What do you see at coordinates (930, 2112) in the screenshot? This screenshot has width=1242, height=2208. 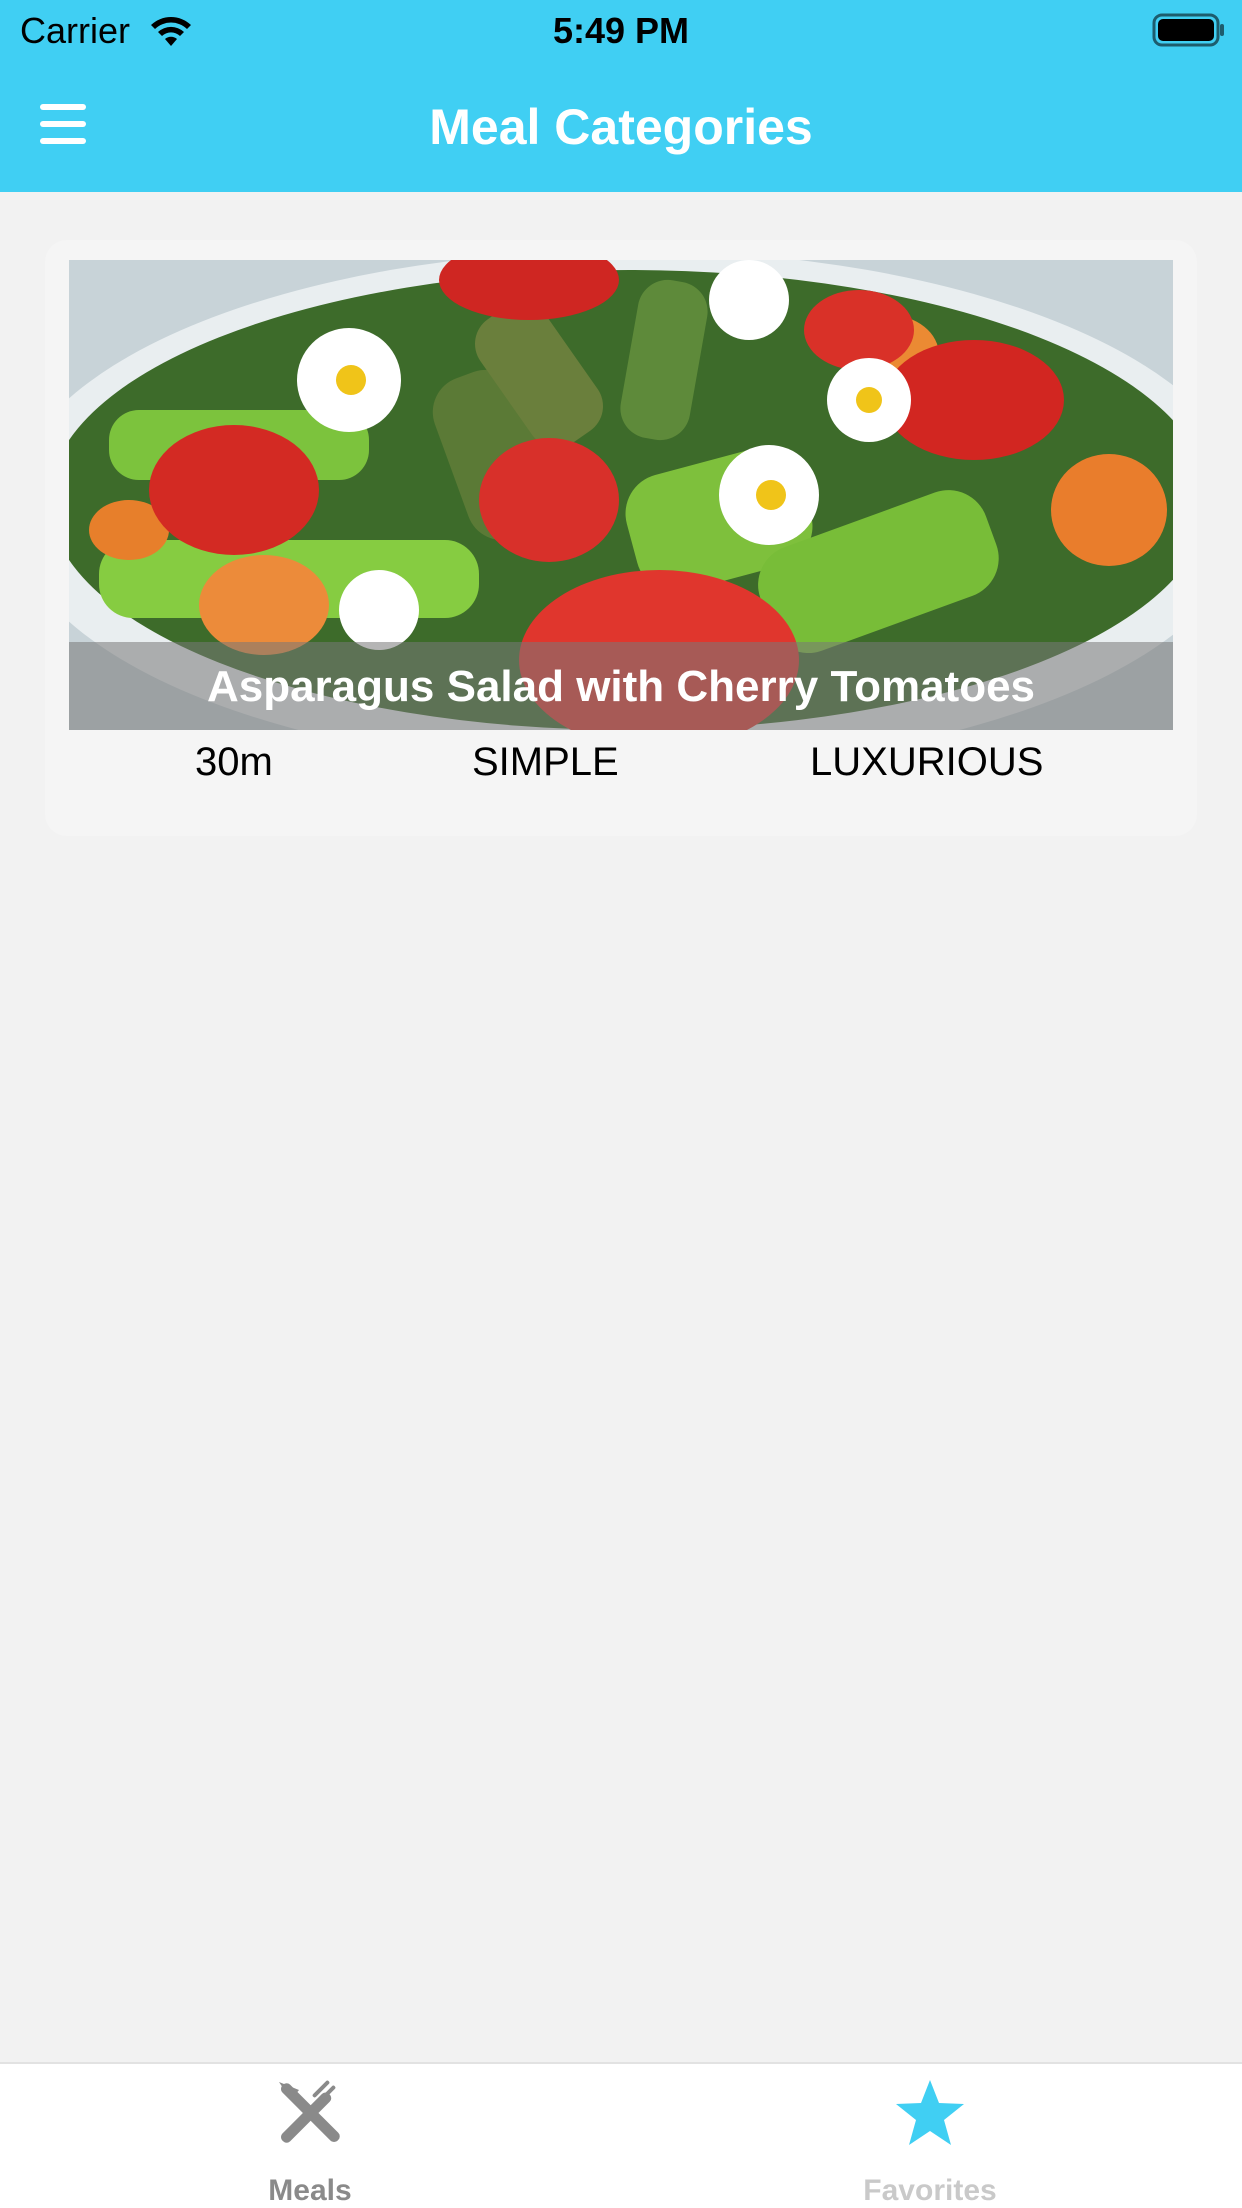 I see `star-icon` at bounding box center [930, 2112].